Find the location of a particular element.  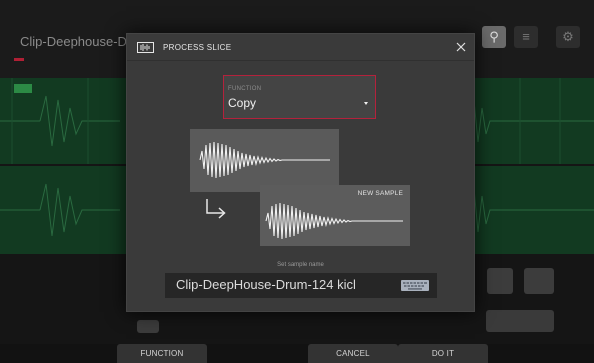

source-slice-waveform is located at coordinates (264, 160).